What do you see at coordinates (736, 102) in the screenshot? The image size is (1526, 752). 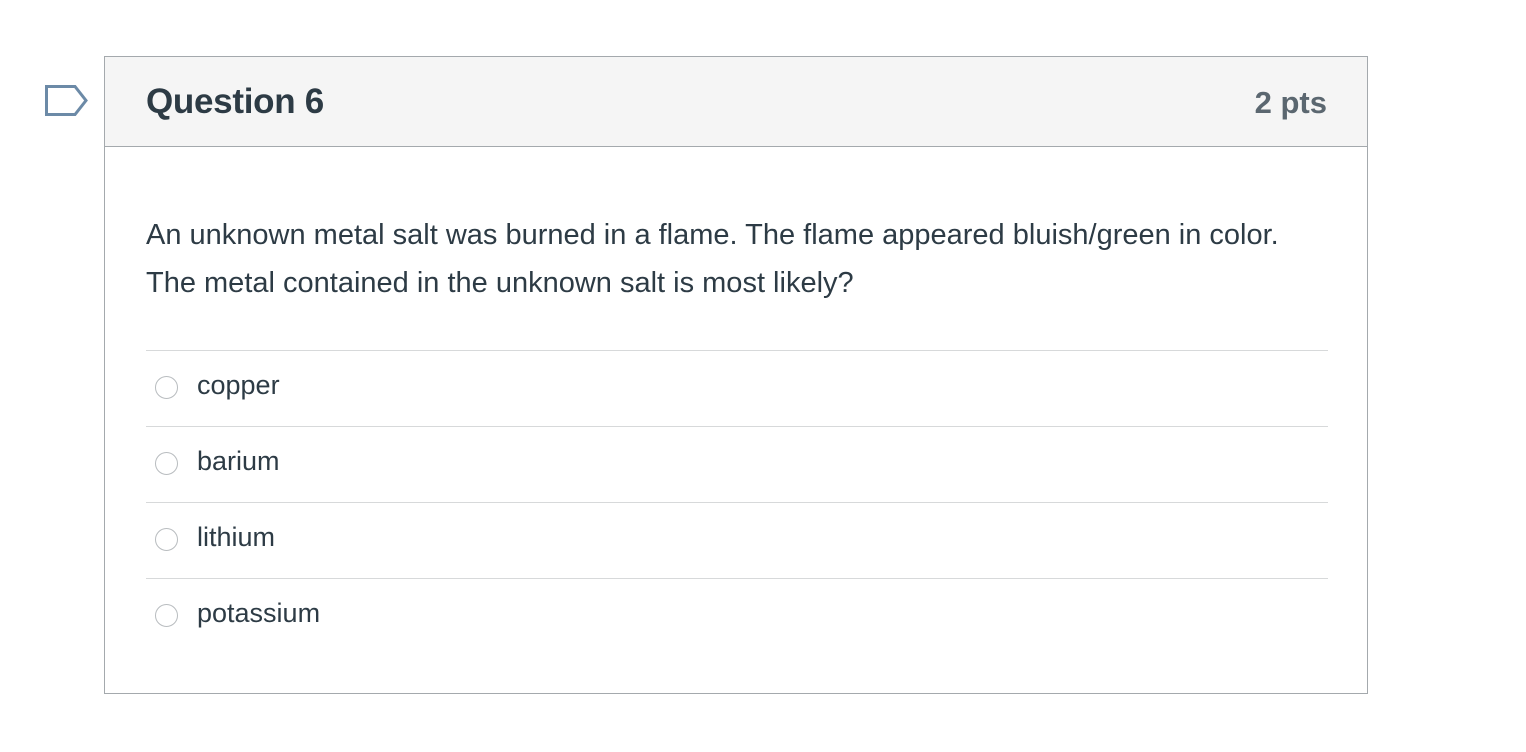 I see `question-header: Question 6 2 pts` at bounding box center [736, 102].